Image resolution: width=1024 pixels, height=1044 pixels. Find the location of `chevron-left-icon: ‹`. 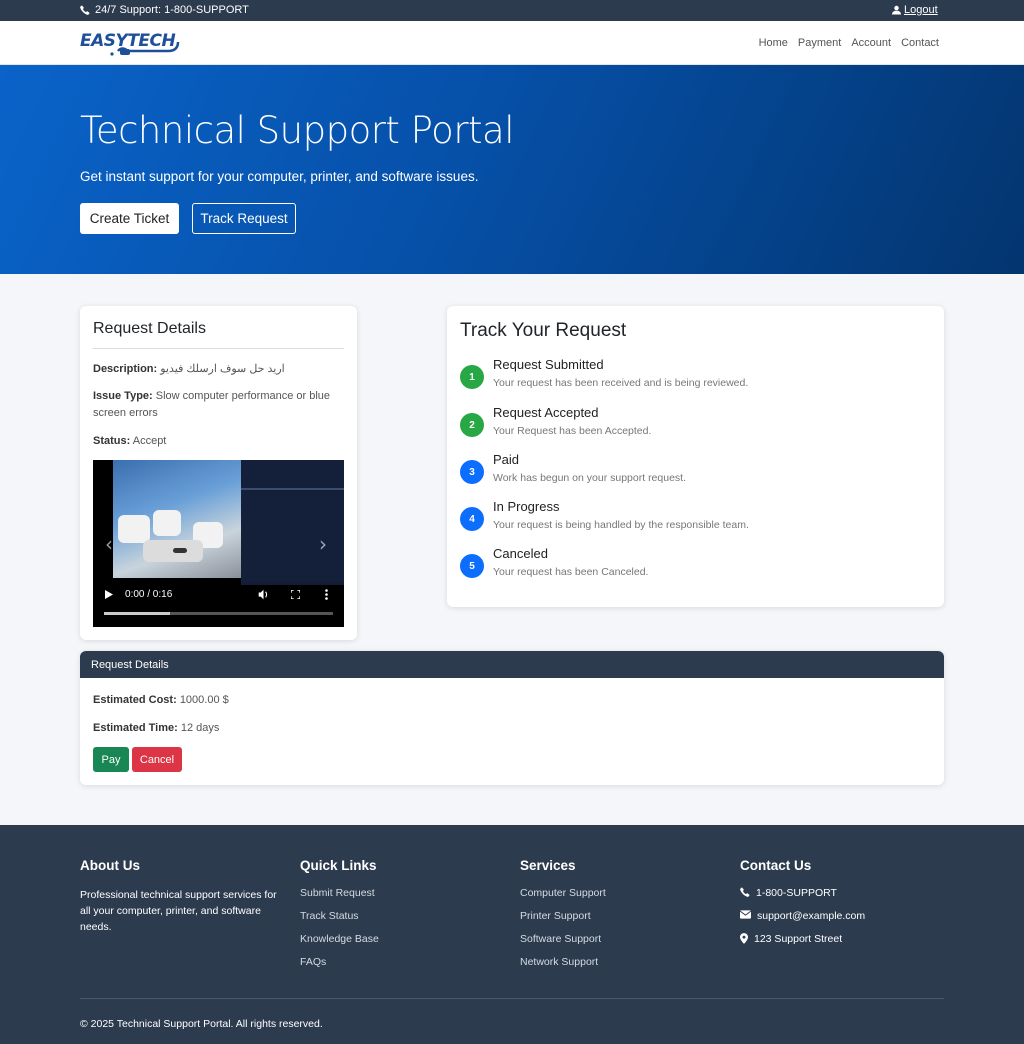

chevron-left-icon: ‹ is located at coordinates (109, 544).